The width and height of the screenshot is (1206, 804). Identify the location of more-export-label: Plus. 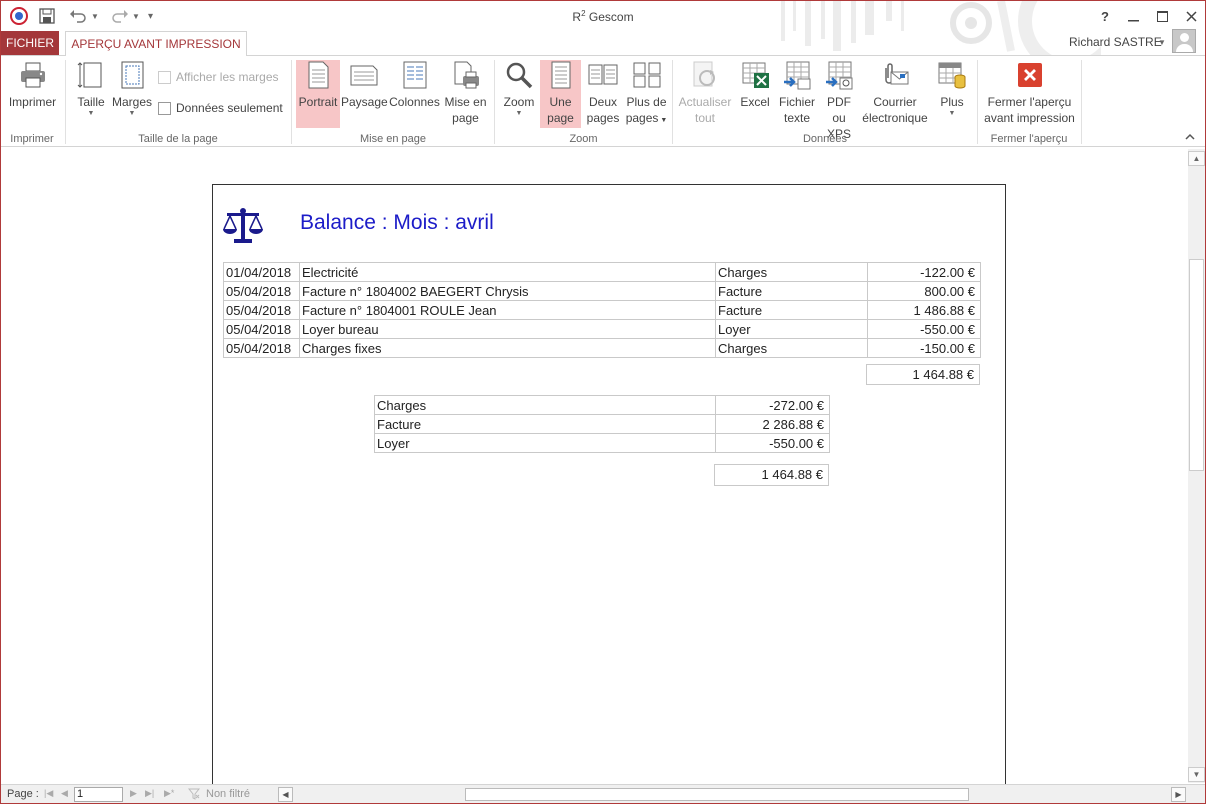
(952, 102).